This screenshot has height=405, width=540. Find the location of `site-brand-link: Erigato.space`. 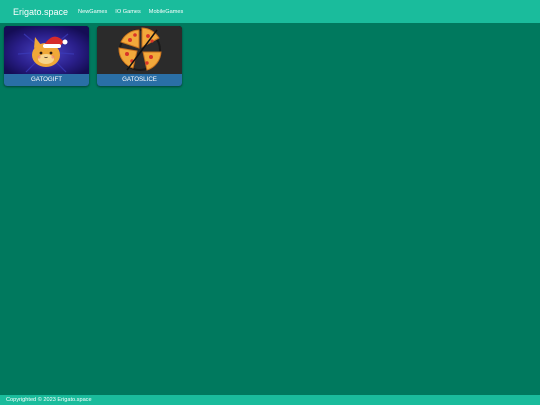

site-brand-link: Erigato.space is located at coordinates (40, 12).